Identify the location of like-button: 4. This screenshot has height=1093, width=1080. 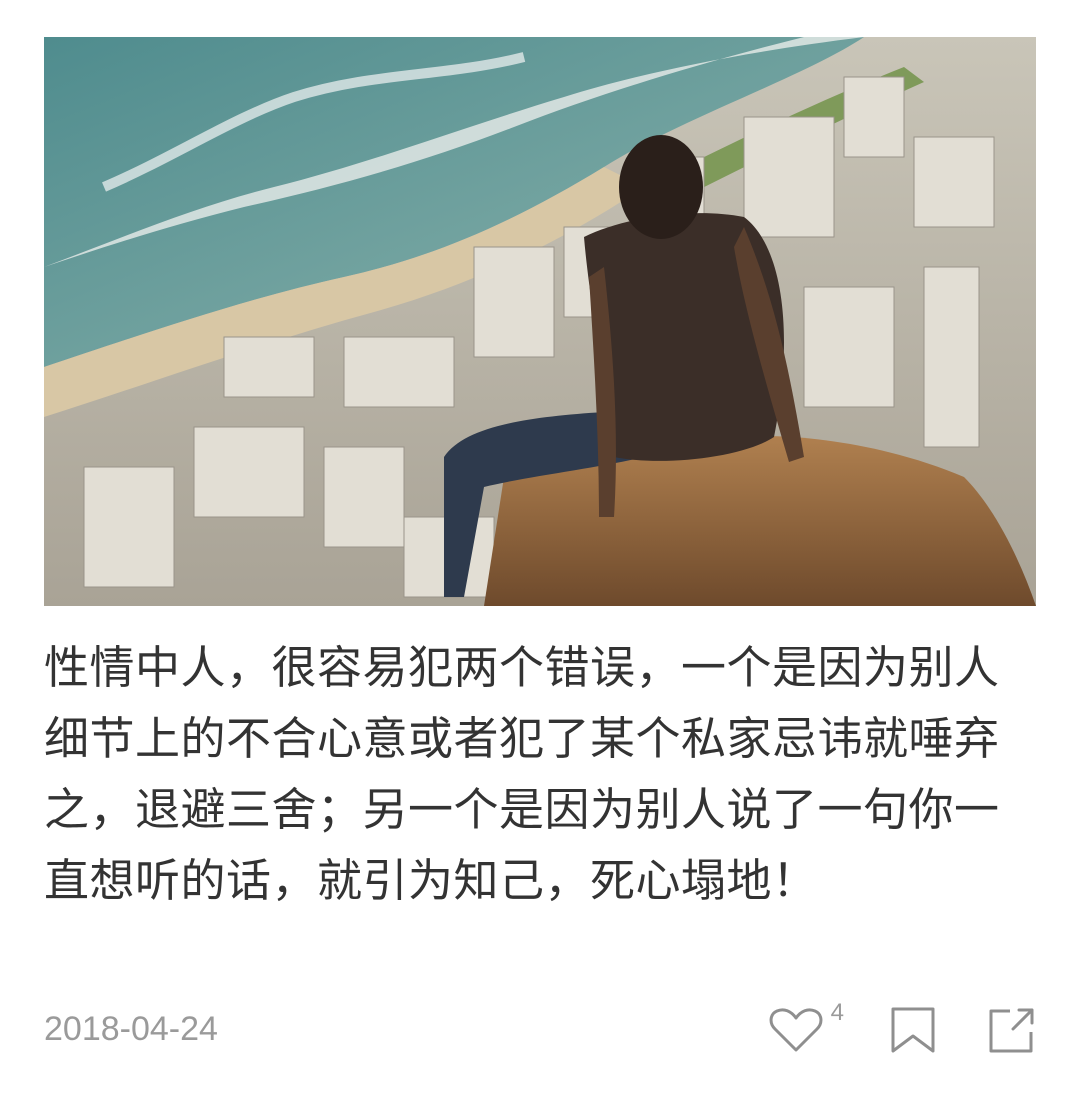
(806, 1026).